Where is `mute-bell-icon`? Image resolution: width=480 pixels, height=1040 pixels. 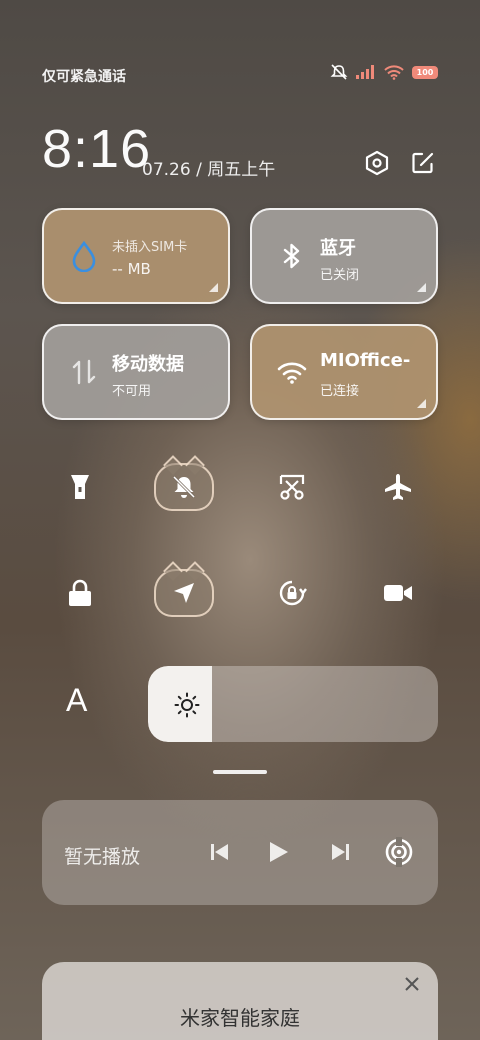 mute-bell-icon is located at coordinates (339, 72).